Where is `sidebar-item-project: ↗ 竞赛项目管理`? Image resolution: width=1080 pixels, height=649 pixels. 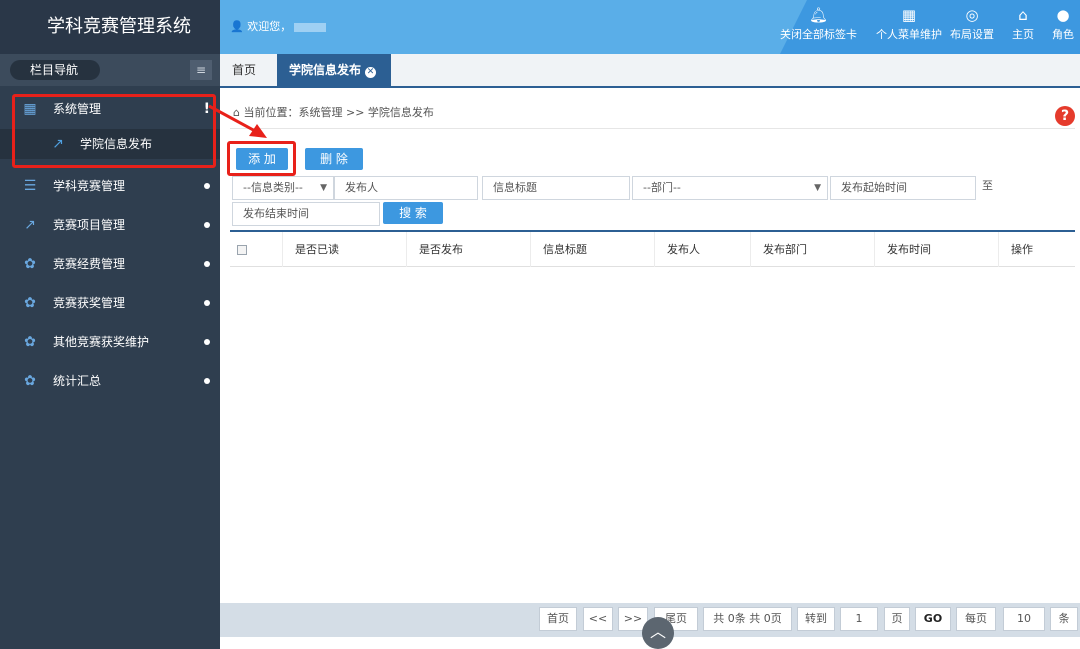
sidebar-item-project: ↗ 竞赛项目管理 is located at coordinates (110, 225).